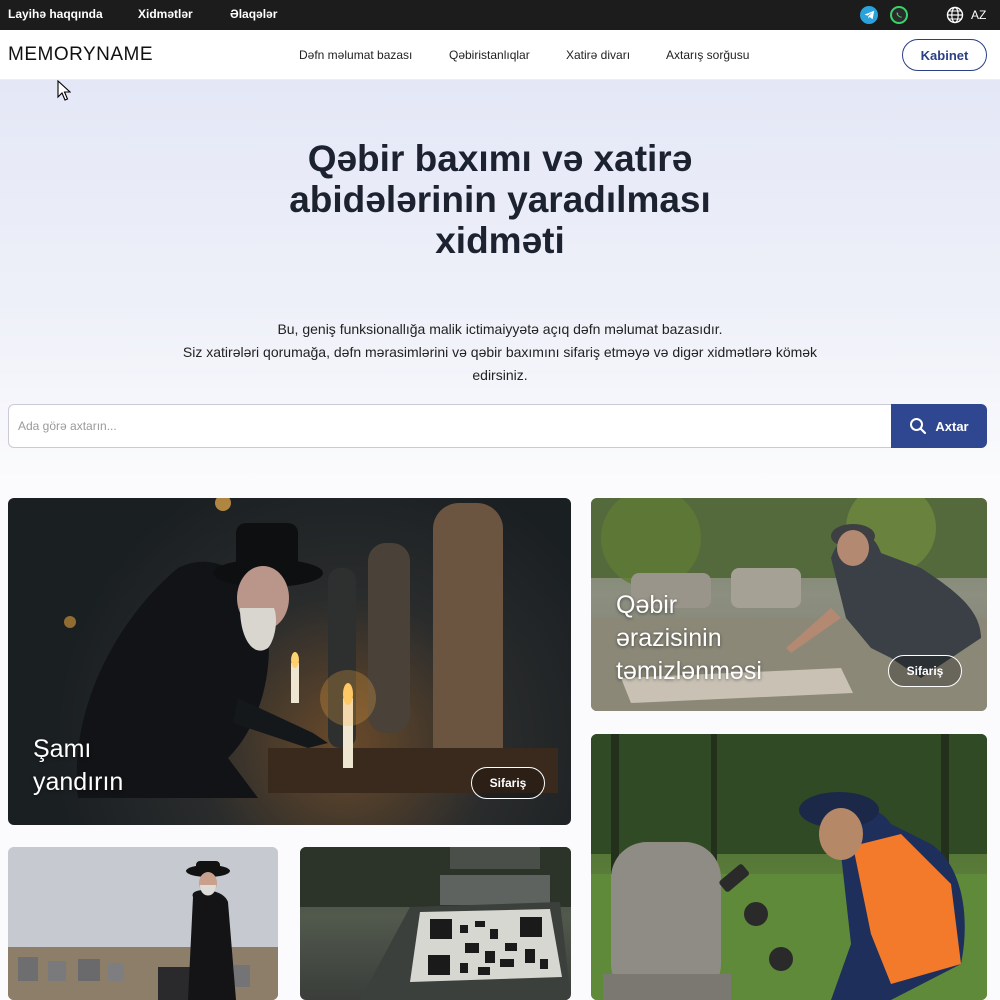 The image size is (1000, 1000). Describe the element at coordinates (955, 15) in the screenshot. I see `globe-icon` at that location.